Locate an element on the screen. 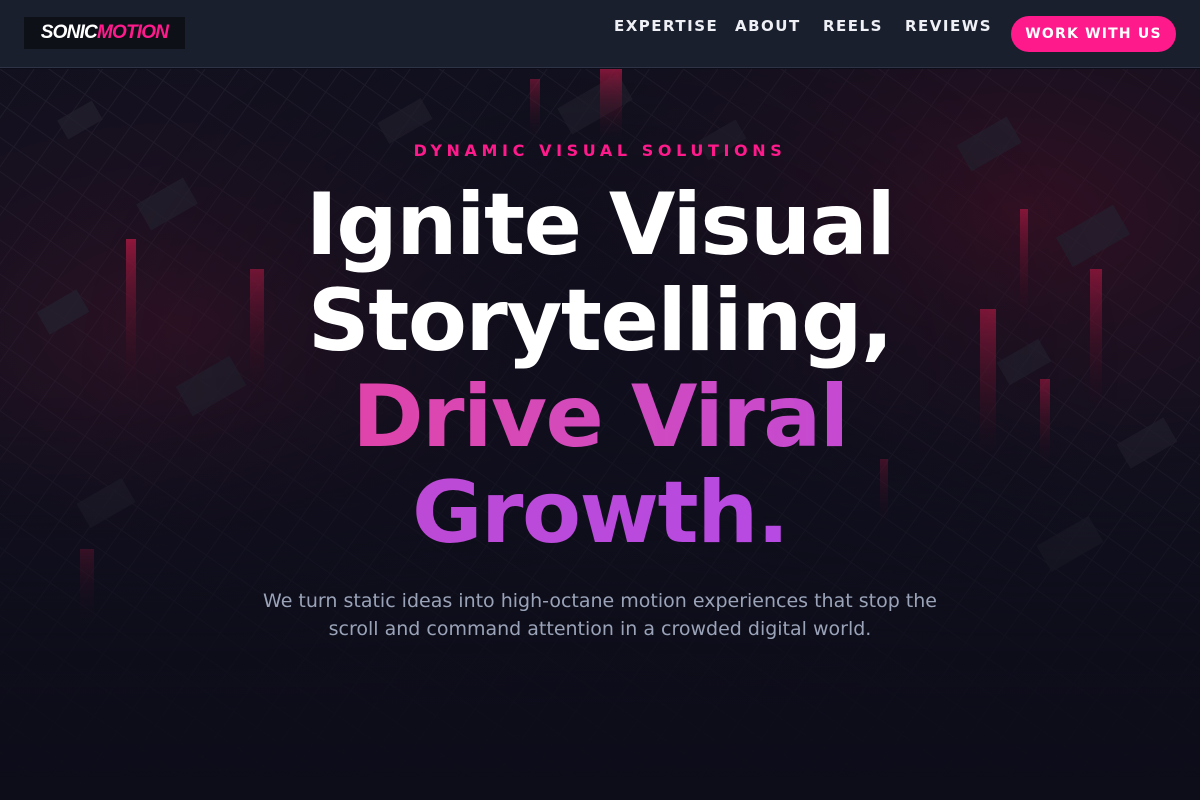  brand-logo: SONIC MOTION is located at coordinates (104, 33).